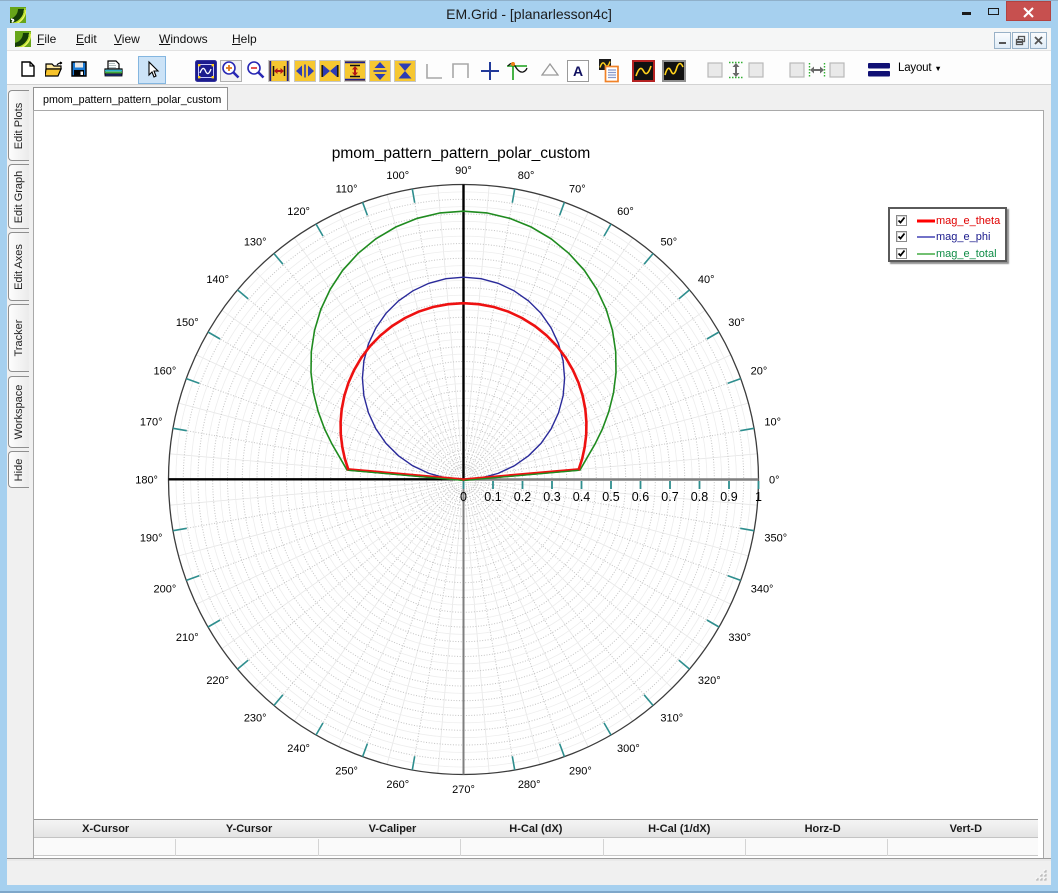 The height and width of the screenshot is (893, 1058). I want to click on svg-text: 280°, so click(529, 785).